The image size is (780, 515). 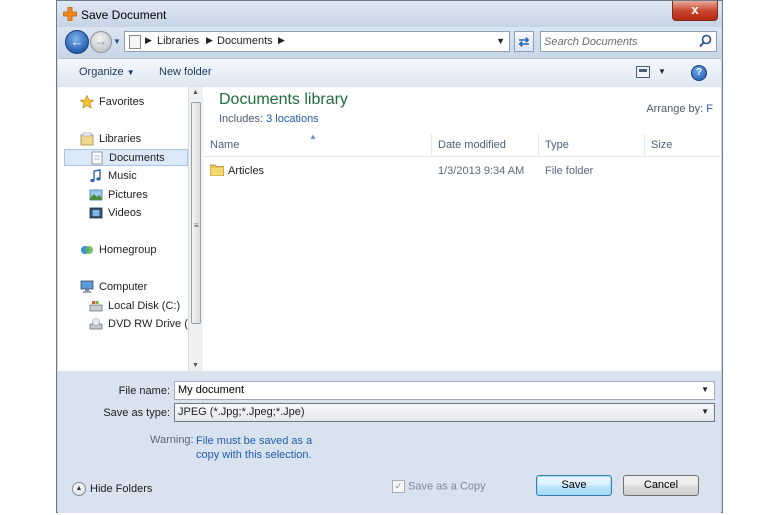 I want to click on refresh-button: ⇄, so click(x=524, y=41).